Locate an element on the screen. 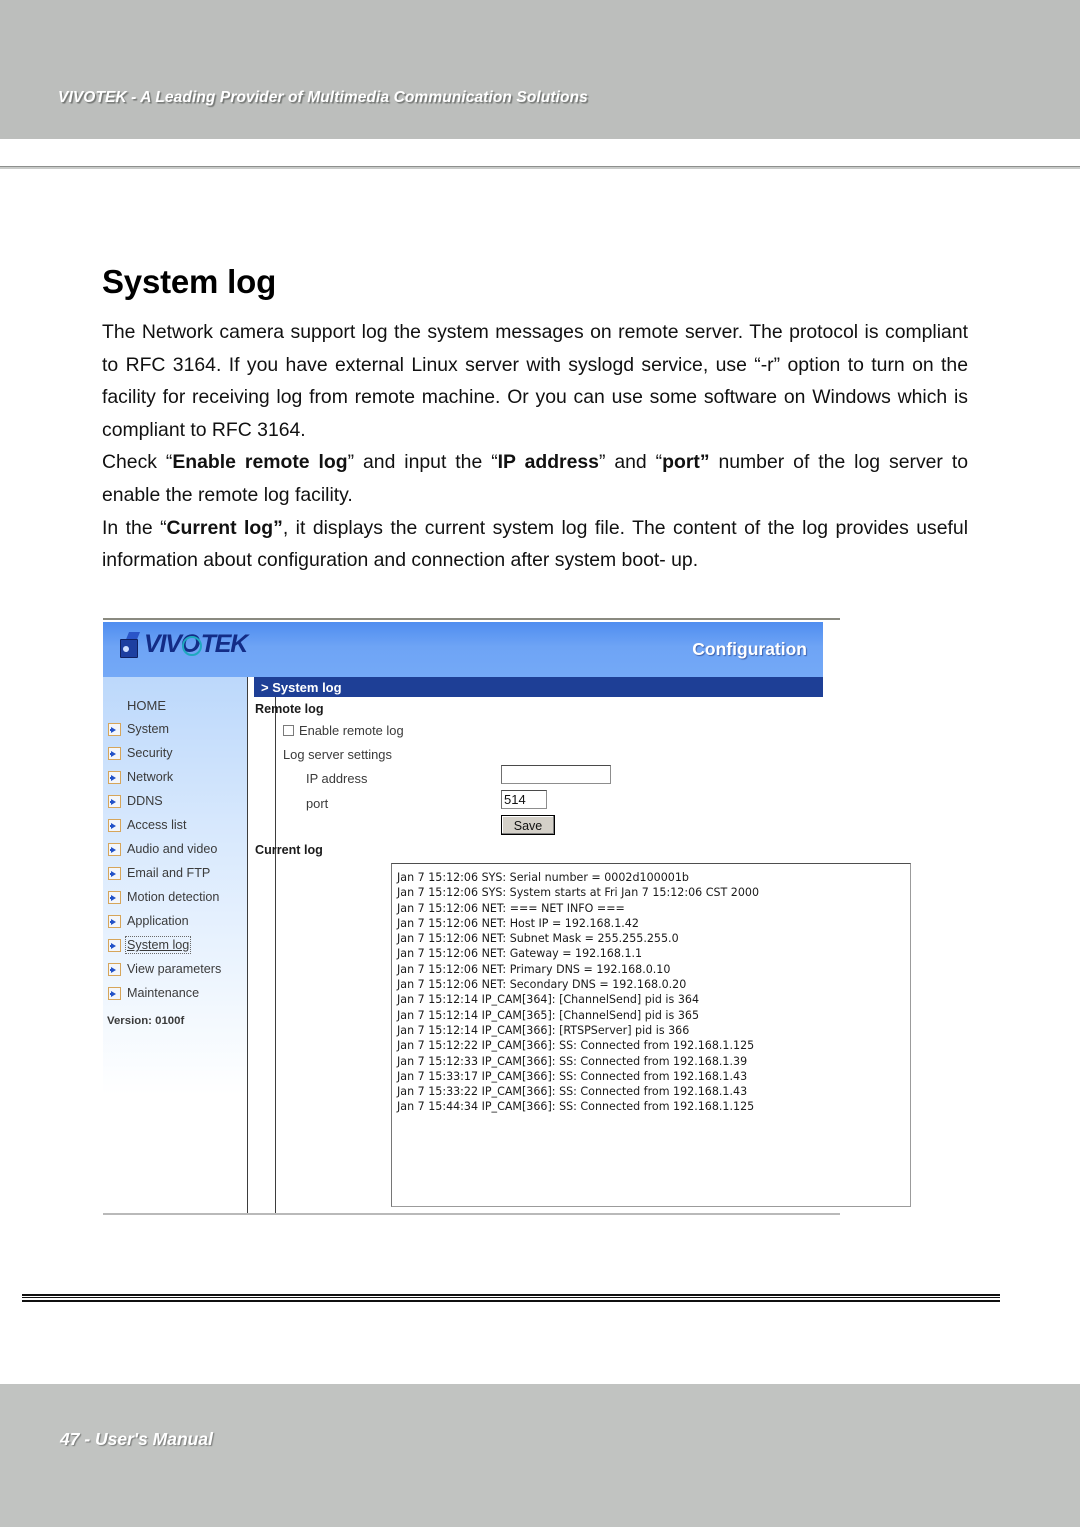  sidebar-item-home: HOME is located at coordinates (175, 705).